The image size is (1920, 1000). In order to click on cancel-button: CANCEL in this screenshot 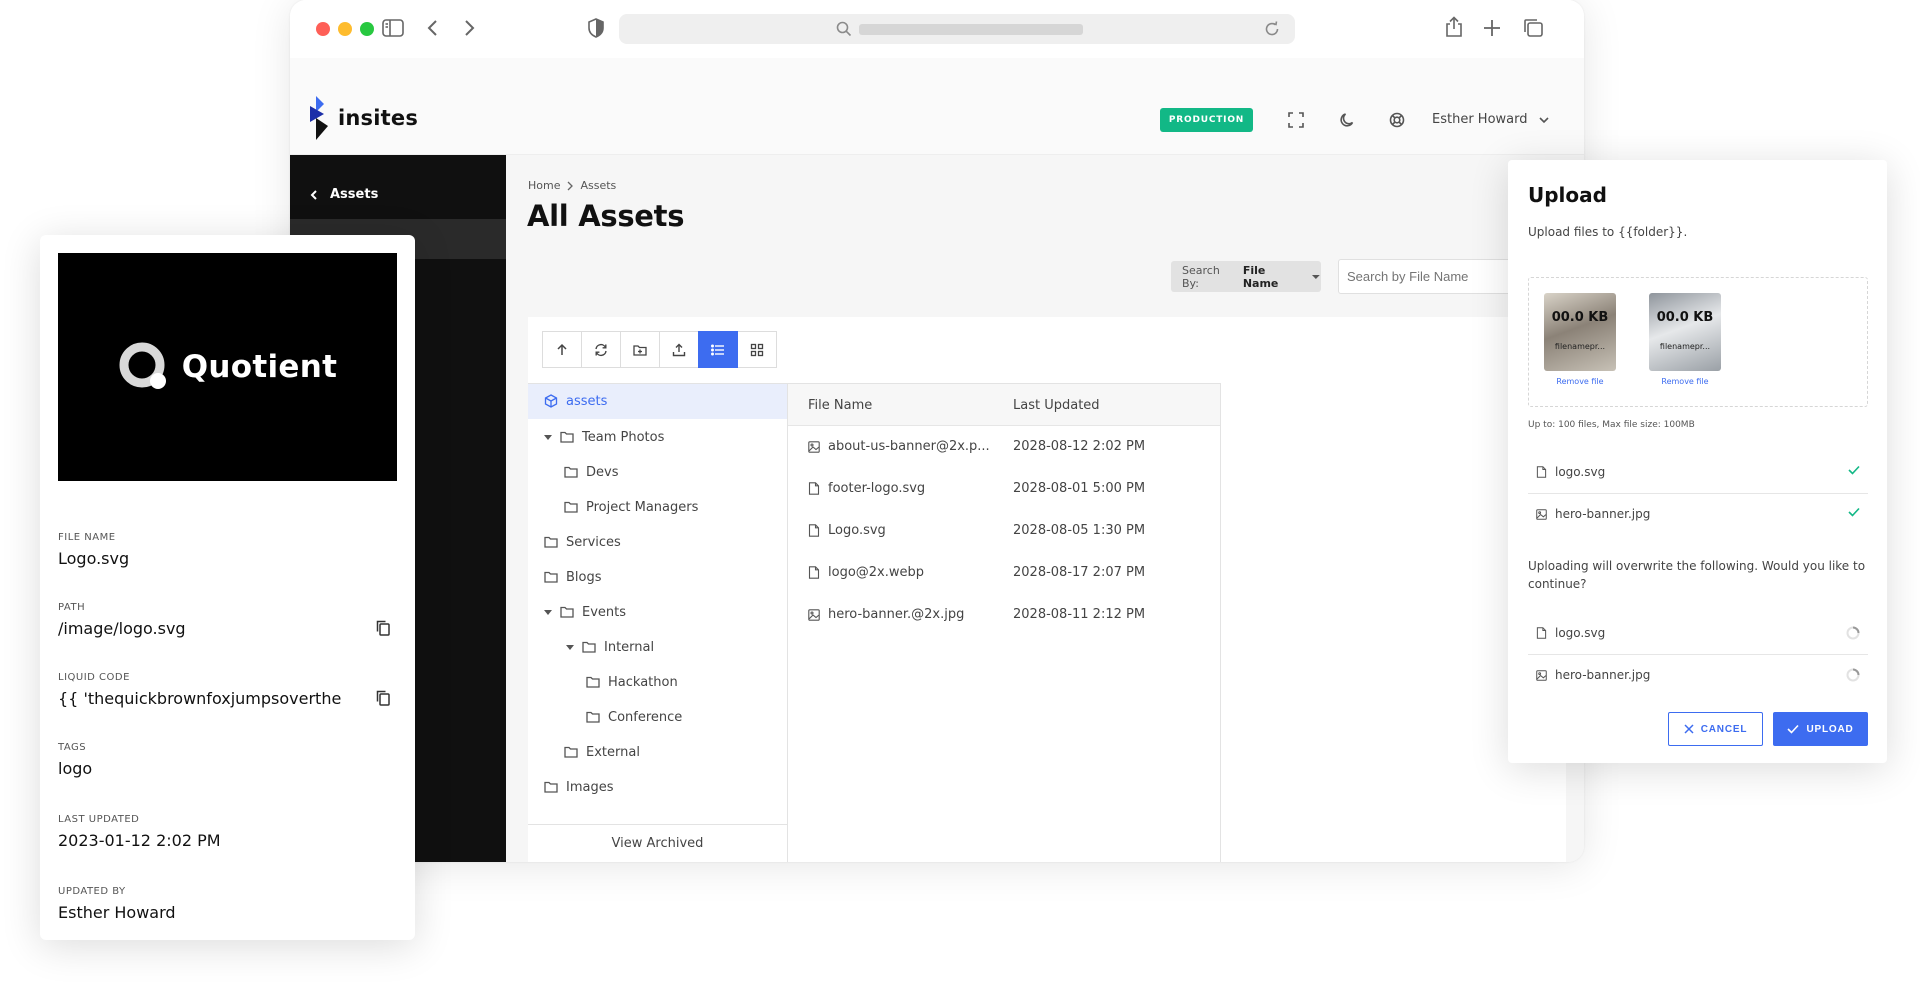, I will do `click(1715, 729)`.